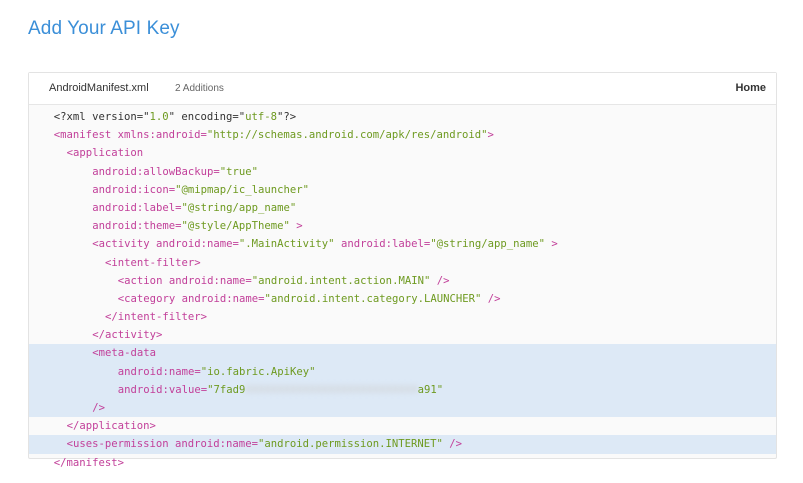 The width and height of the screenshot is (803, 483). What do you see at coordinates (341, 280) in the screenshot?
I see `code-token: "android.intent.action.MAIN"` at bounding box center [341, 280].